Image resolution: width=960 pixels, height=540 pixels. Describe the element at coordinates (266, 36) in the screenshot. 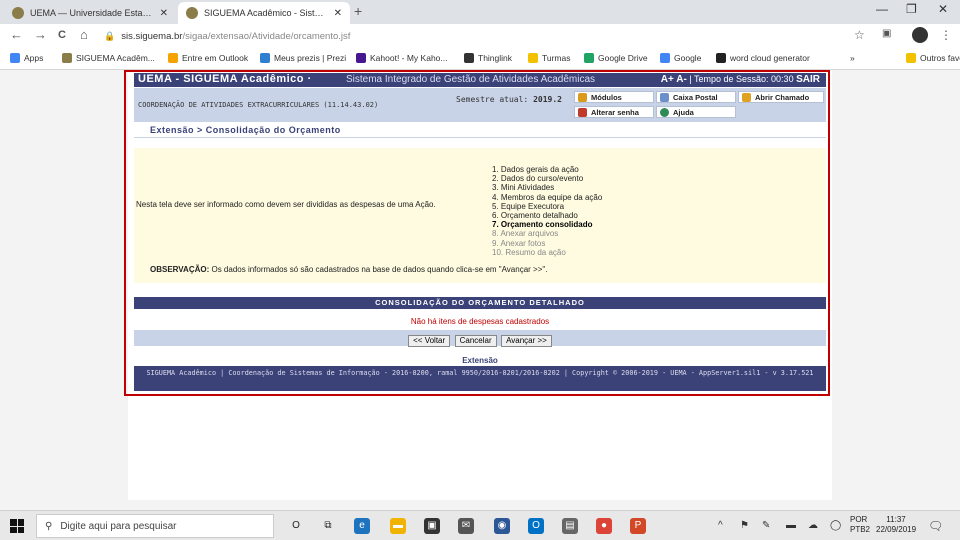

I see `url-path: /sigaa/extensao/Atividade/orcamento.jsf` at that location.